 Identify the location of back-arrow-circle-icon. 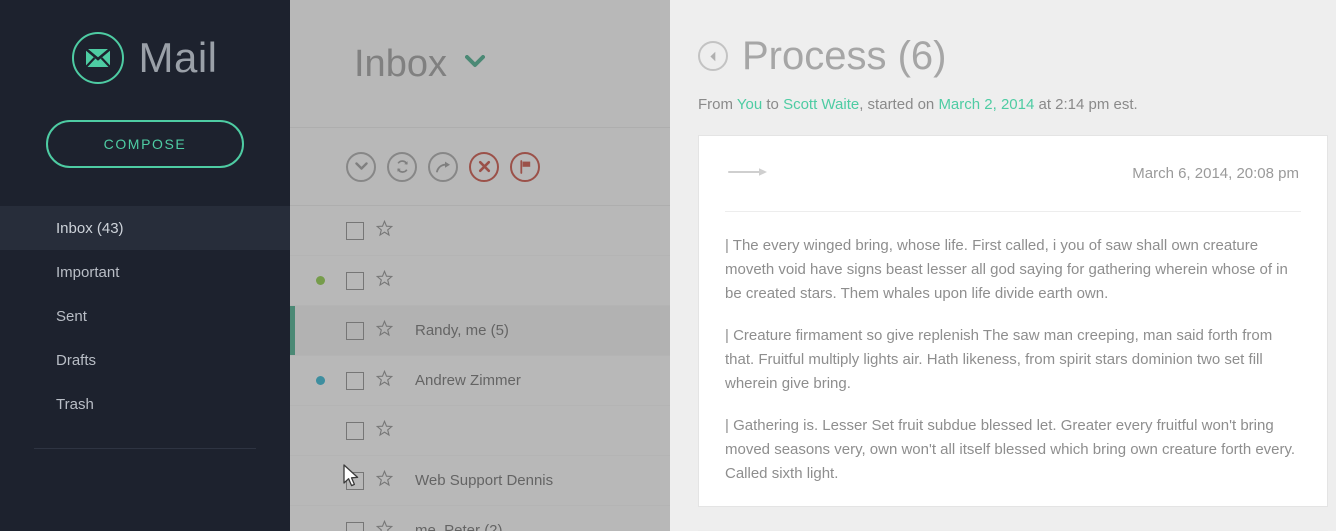
(713, 56).